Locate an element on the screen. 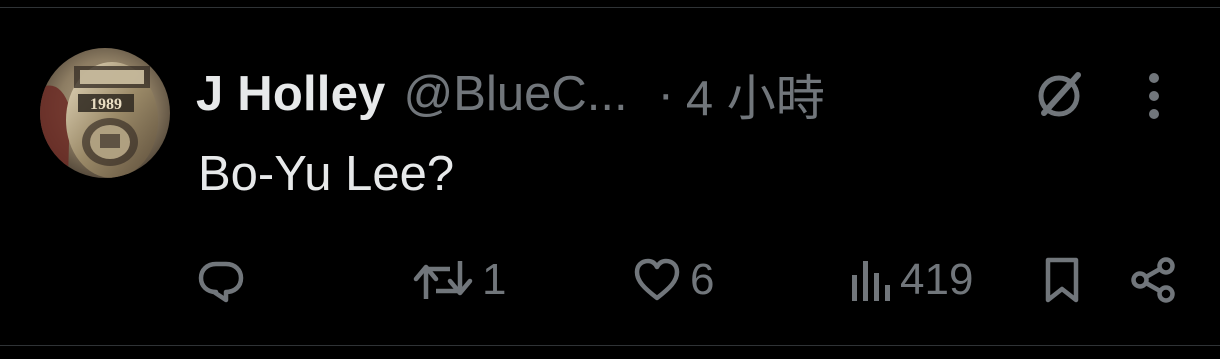 Image resolution: width=1220 pixels, height=359 pixels. retweet-count: 1 is located at coordinates (494, 279).